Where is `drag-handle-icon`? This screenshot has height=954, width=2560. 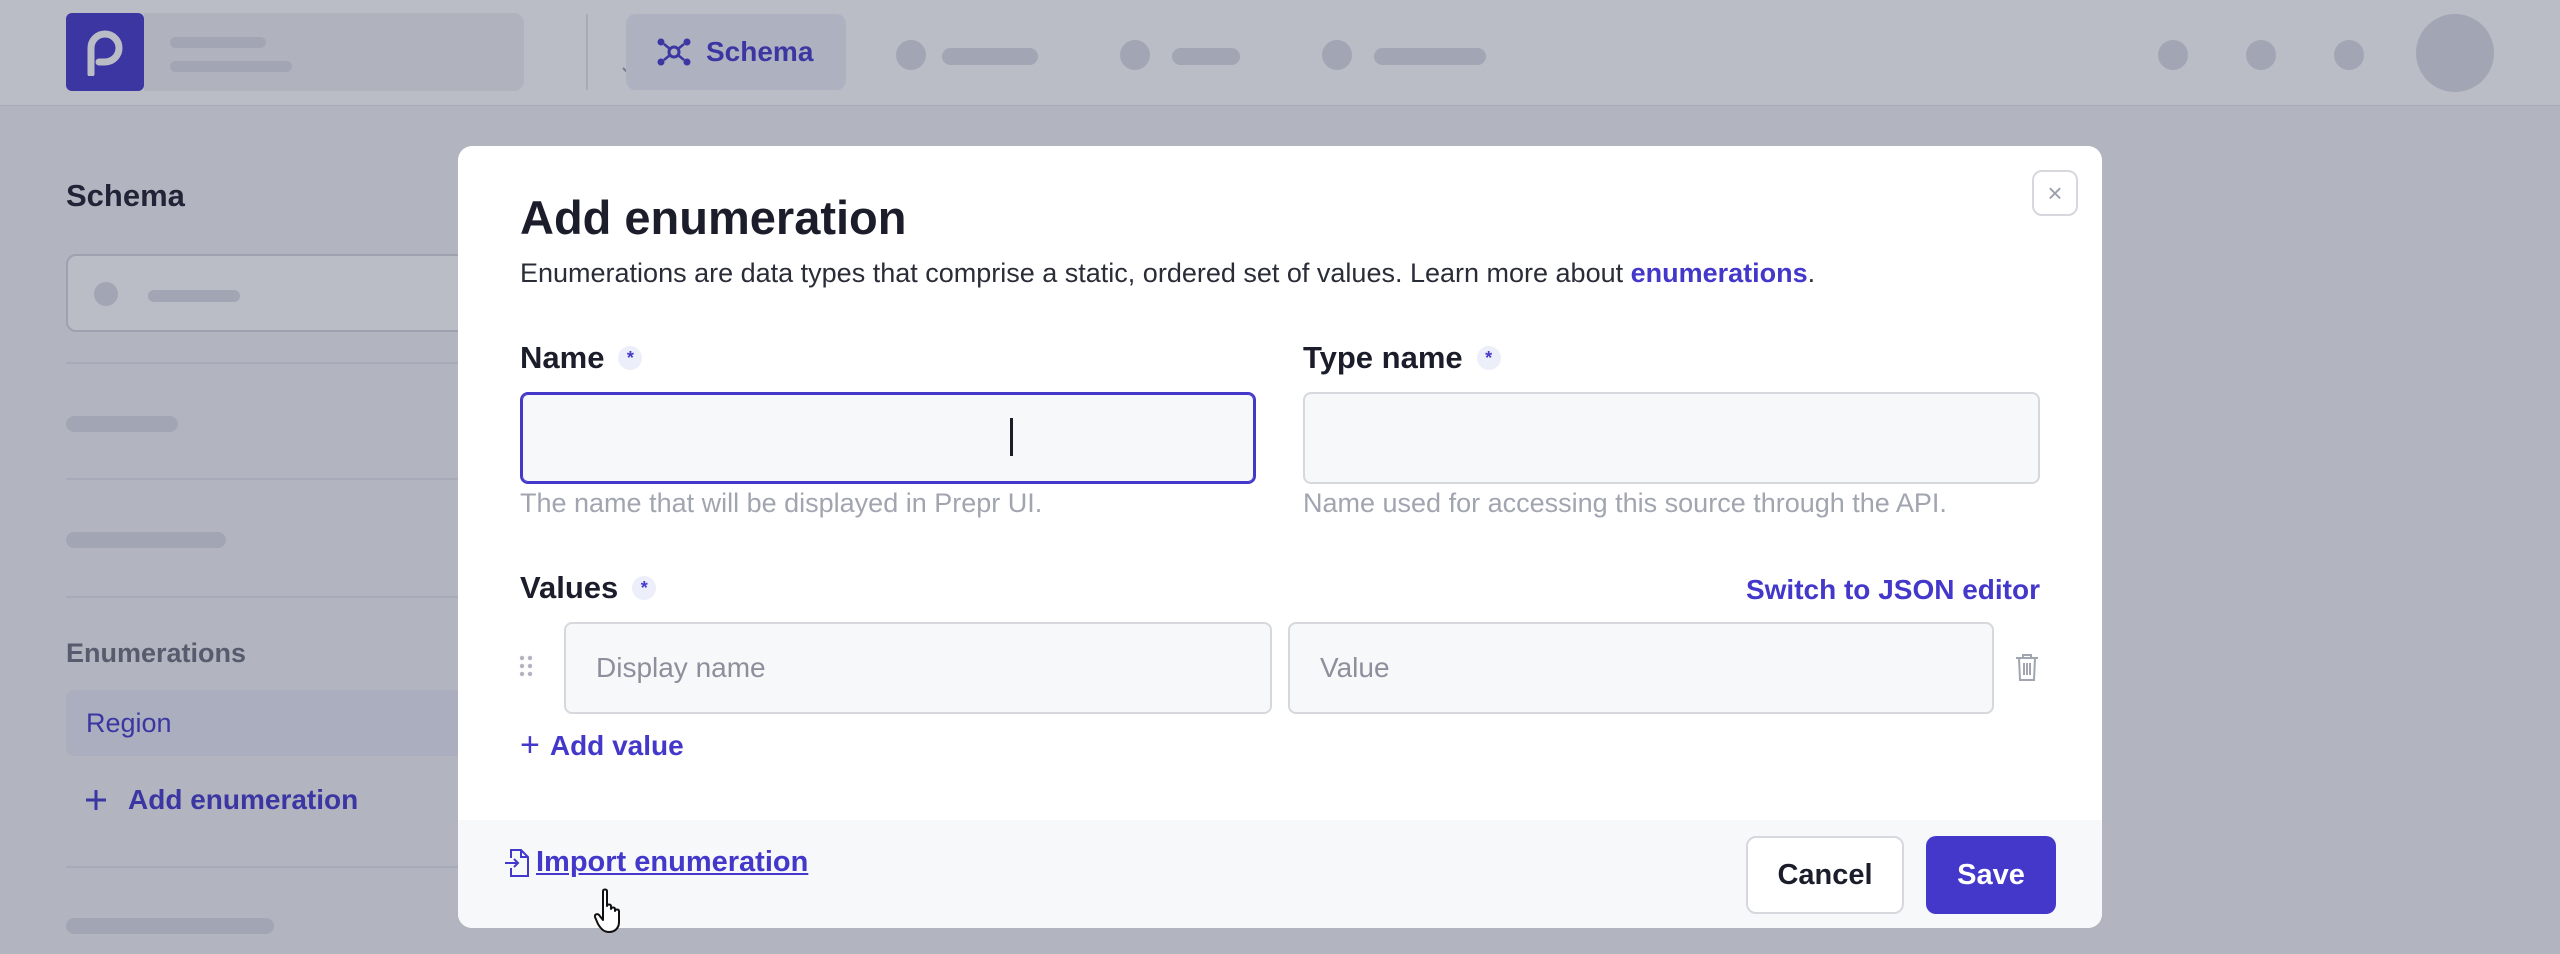 drag-handle-icon is located at coordinates (526, 666).